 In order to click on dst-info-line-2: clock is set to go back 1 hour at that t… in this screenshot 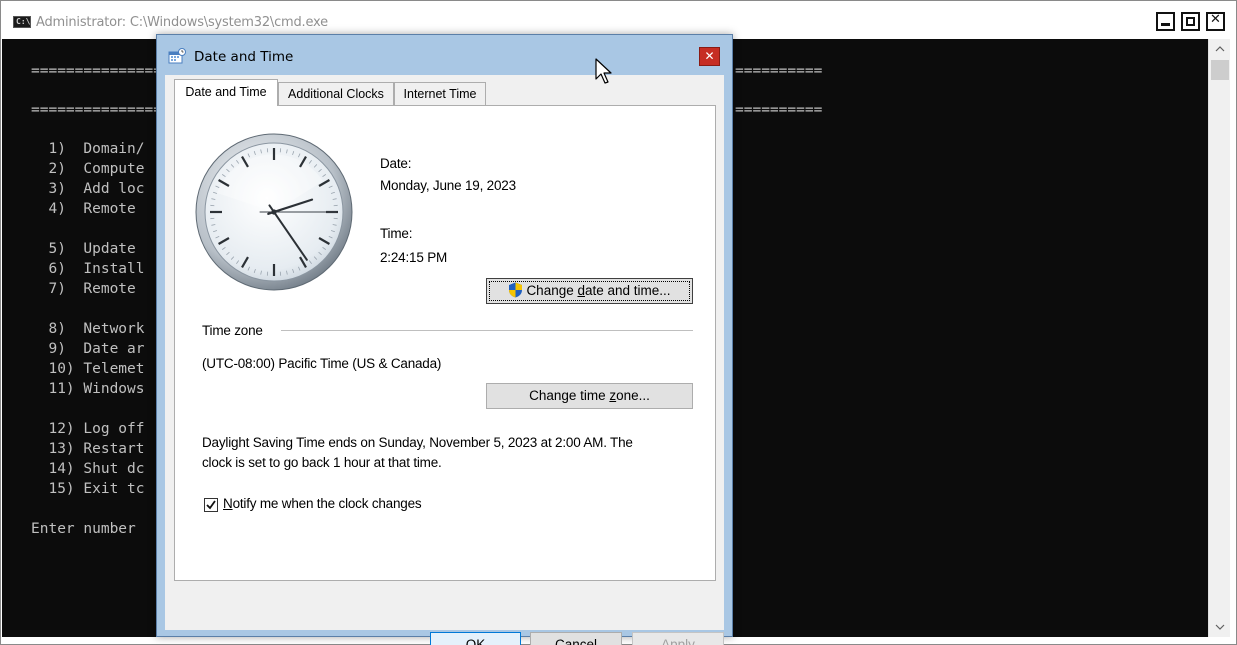, I will do `click(322, 462)`.